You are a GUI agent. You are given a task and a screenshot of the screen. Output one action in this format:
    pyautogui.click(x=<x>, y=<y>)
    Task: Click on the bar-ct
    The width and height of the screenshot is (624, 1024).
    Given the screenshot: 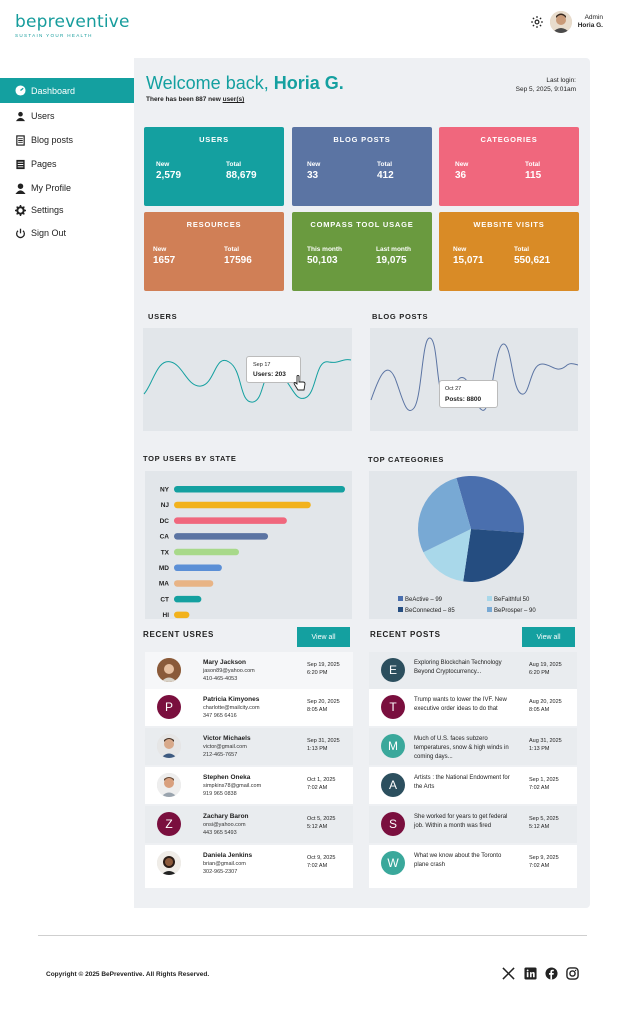 What is the action you would take?
    pyautogui.click(x=188, y=599)
    